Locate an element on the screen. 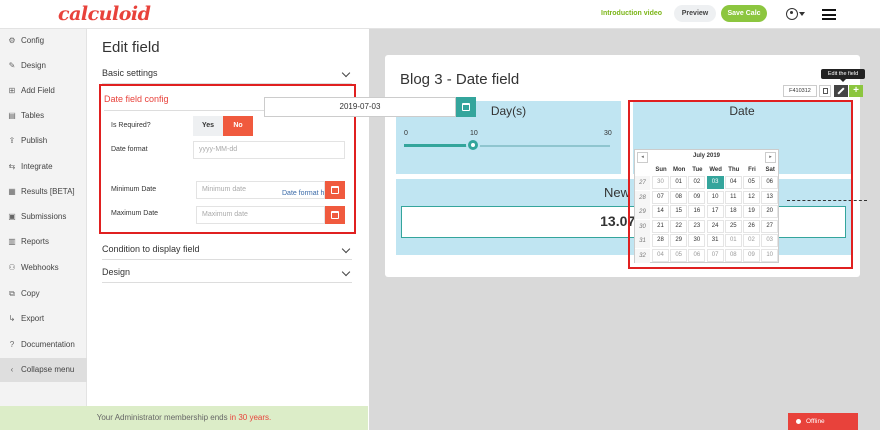  user-icon is located at coordinates (792, 14).